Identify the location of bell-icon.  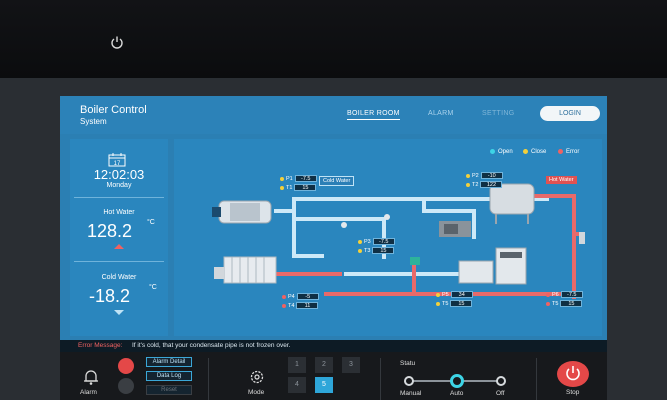
(91, 377).